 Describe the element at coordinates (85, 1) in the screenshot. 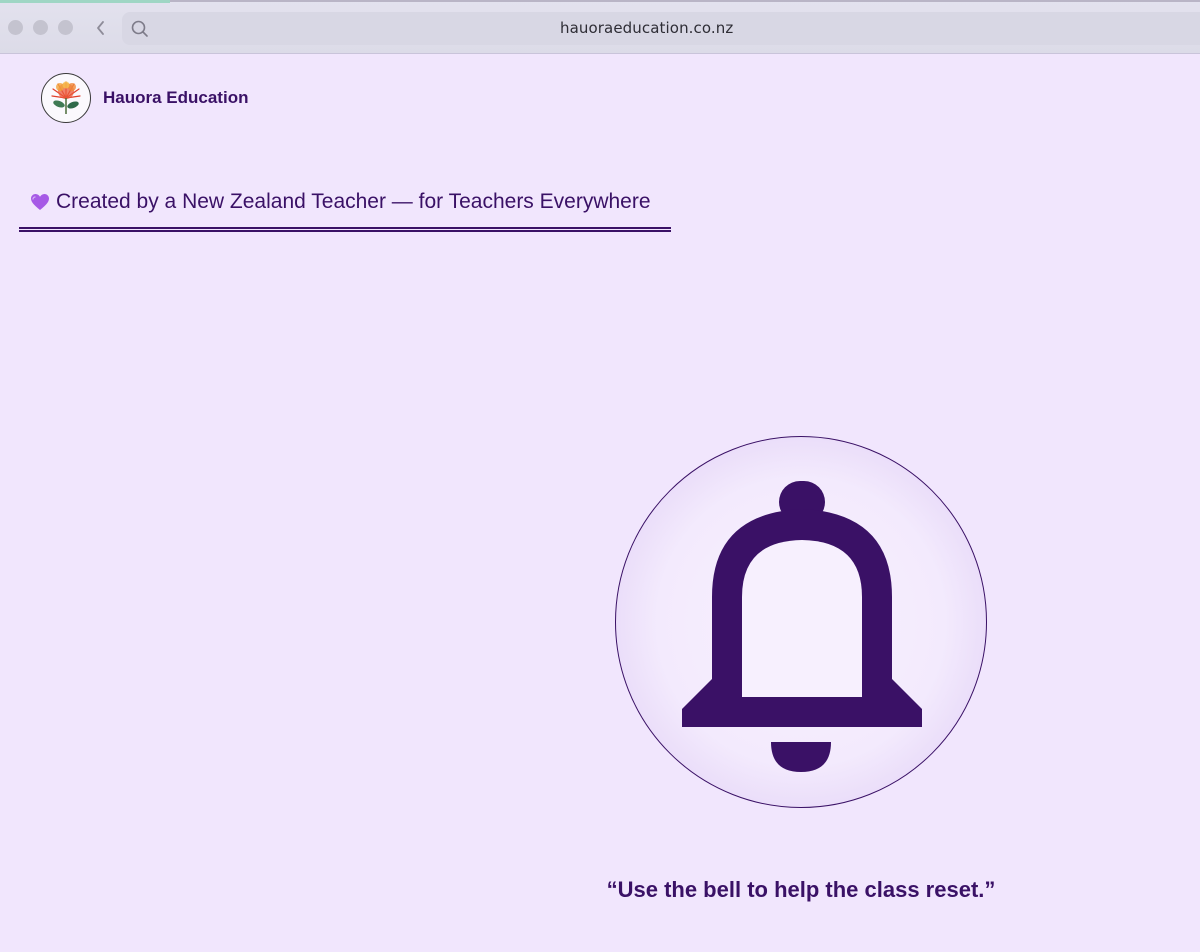

I see `tab-strip-accent` at that location.